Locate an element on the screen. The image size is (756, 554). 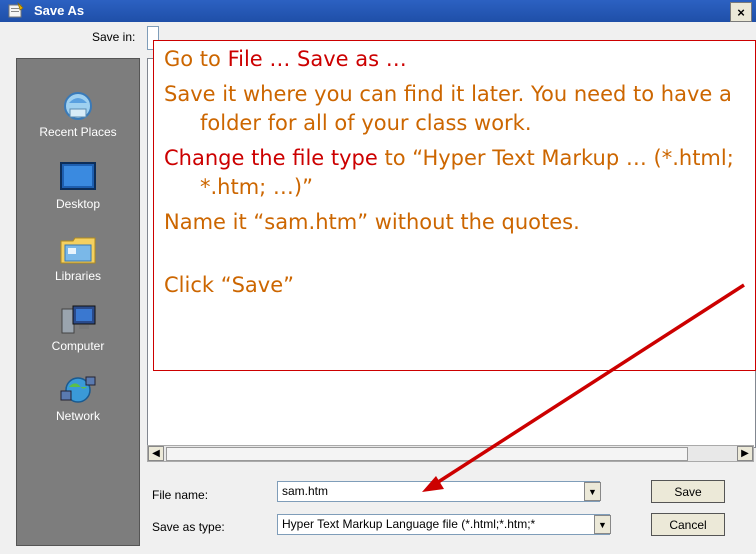
place-label: Desktop is located at coordinates (78, 204).